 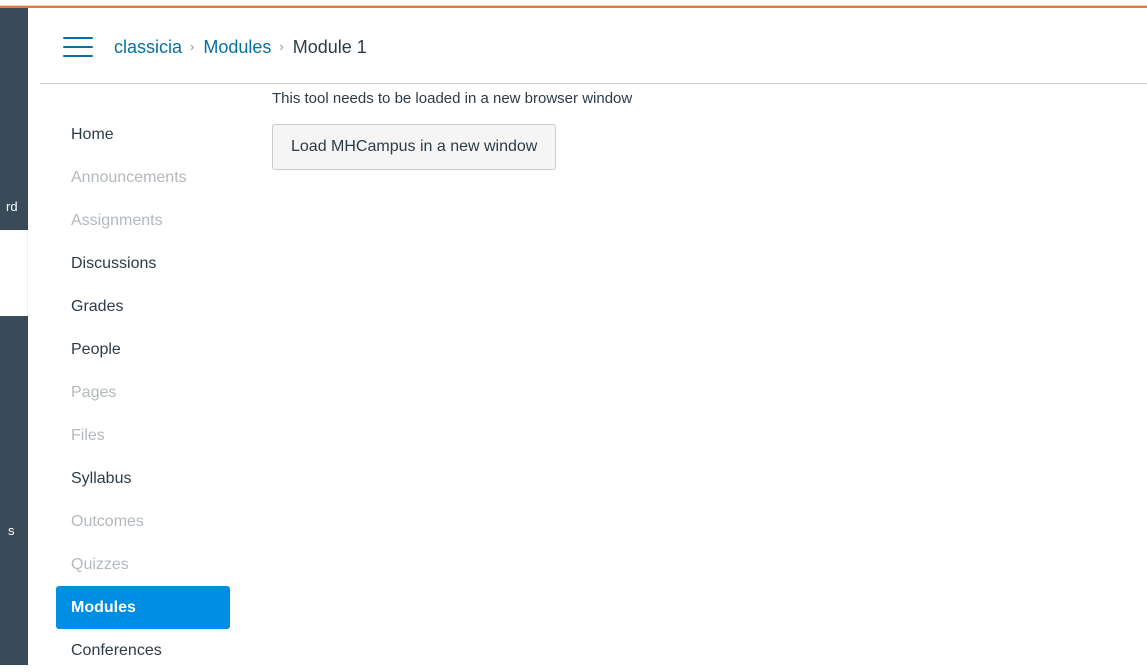 What do you see at coordinates (593, 46) in the screenshot?
I see `page-header: classicia › Modules › Module 1` at bounding box center [593, 46].